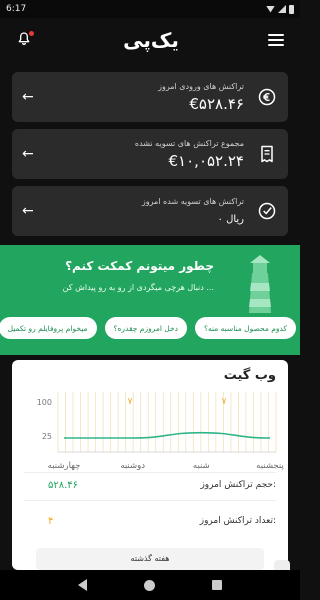 The image size is (320, 600). What do you see at coordinates (16, 9) in the screenshot?
I see `status-time: 6:17` at bounding box center [16, 9].